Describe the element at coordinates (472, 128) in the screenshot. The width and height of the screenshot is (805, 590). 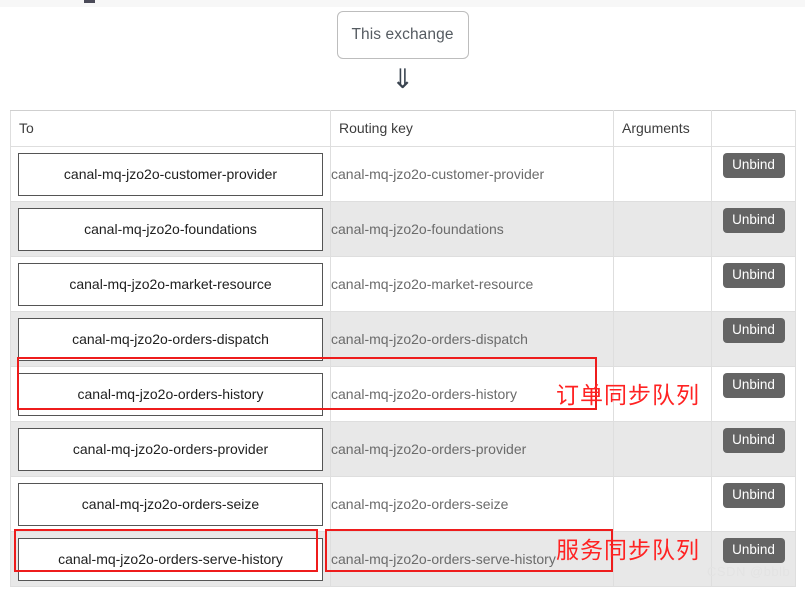
I see `column-header-routing-key: Routing key` at that location.